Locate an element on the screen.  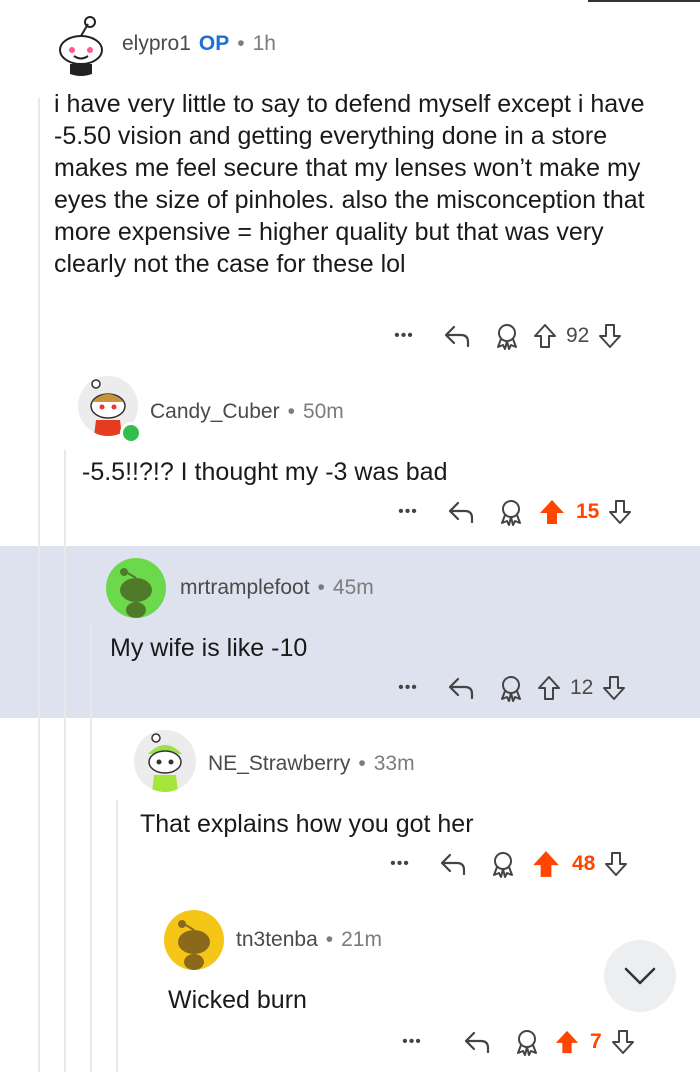
timestamp: 33m is located at coordinates (394, 763).